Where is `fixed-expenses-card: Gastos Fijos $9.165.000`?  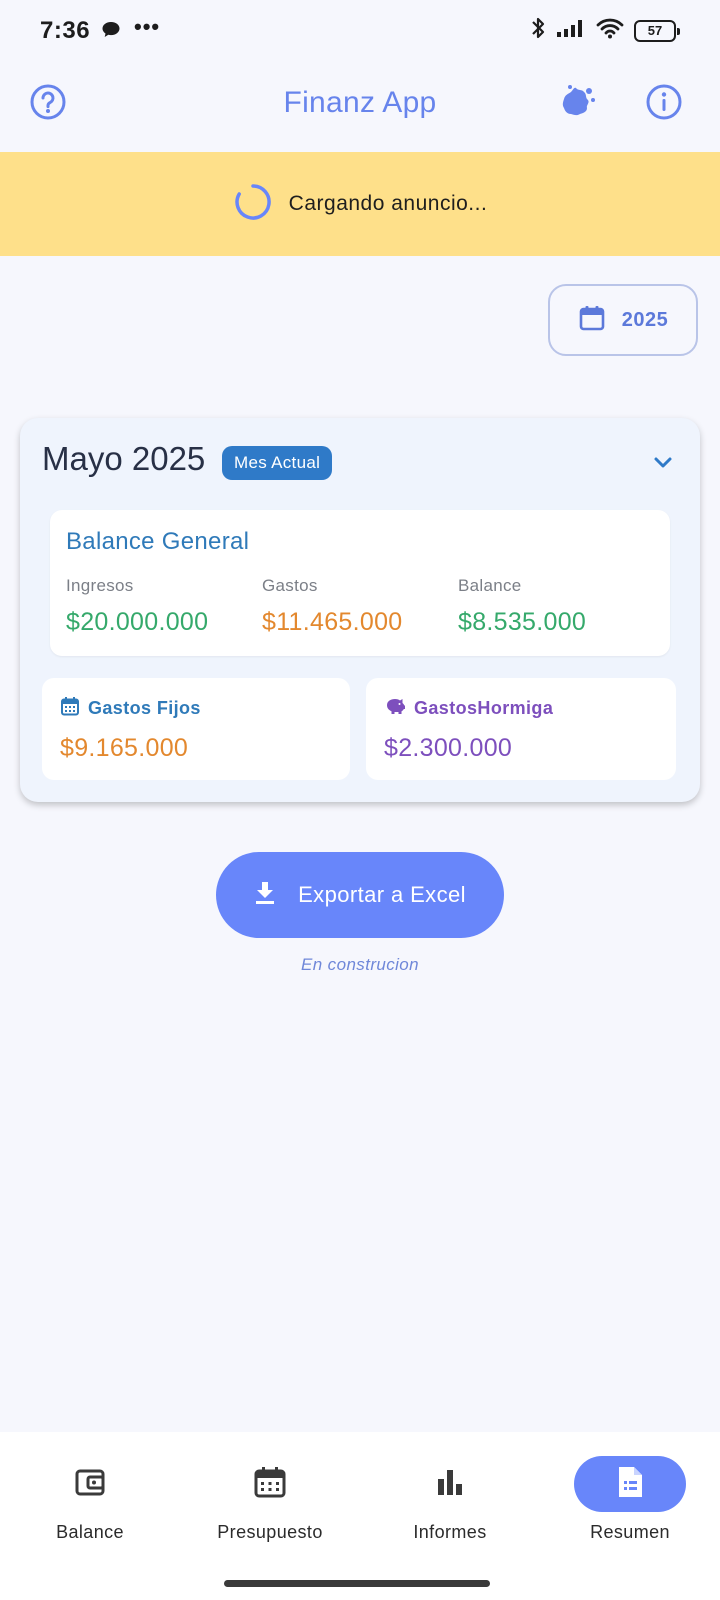
fixed-expenses-card: Gastos Fijos $9.165.000 is located at coordinates (196, 729).